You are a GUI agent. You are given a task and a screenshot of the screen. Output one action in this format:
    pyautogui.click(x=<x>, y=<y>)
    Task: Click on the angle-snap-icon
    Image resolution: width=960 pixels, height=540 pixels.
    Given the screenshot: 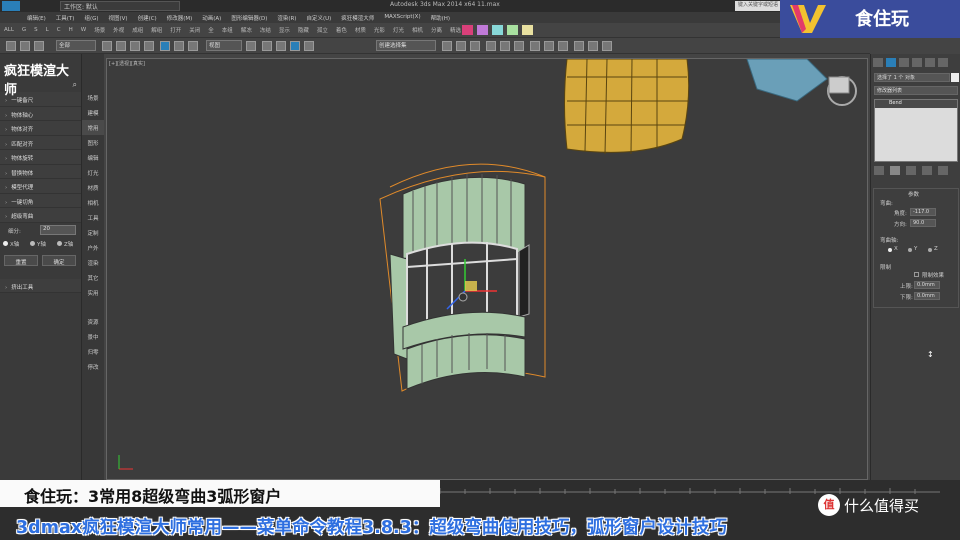 What is the action you would take?
    pyautogui.click(x=281, y=46)
    